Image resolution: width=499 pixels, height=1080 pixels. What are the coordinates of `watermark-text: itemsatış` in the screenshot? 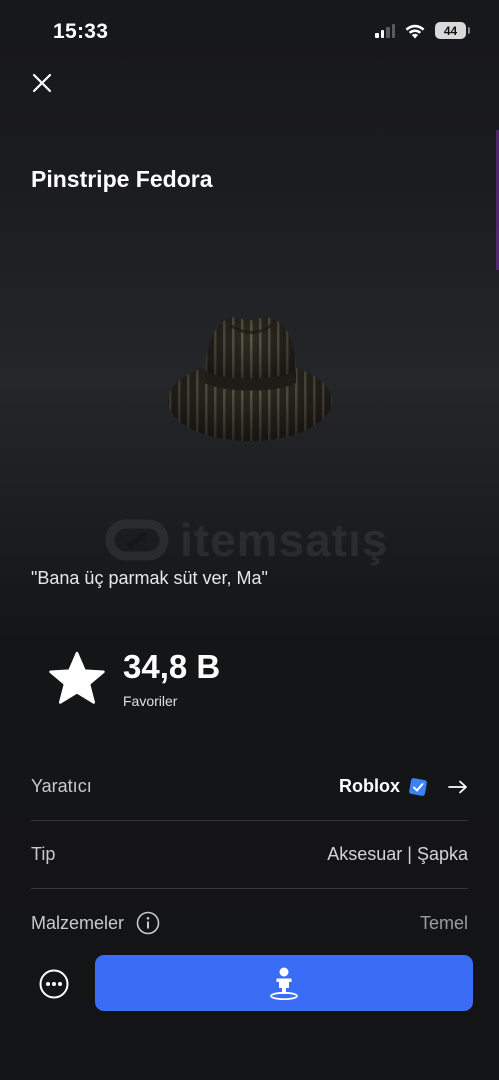 It's located at (284, 540).